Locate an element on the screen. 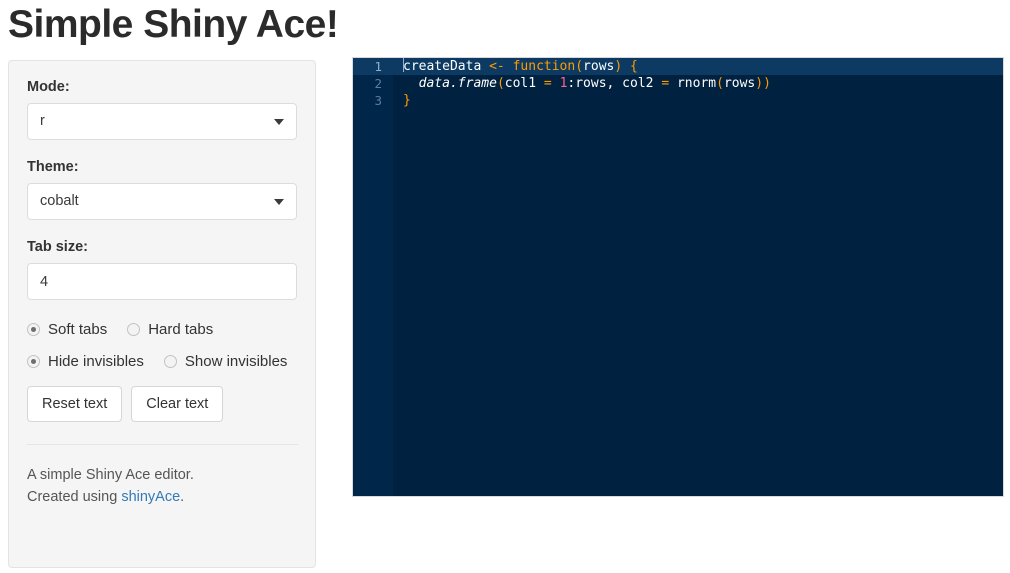 The height and width of the screenshot is (573, 1010). radio-hard-tabs: Hard tabs is located at coordinates (170, 329).